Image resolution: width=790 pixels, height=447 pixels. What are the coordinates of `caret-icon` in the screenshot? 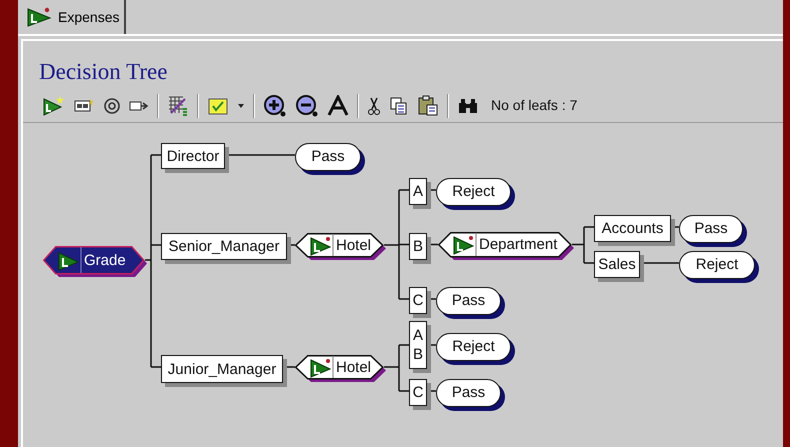 It's located at (241, 105).